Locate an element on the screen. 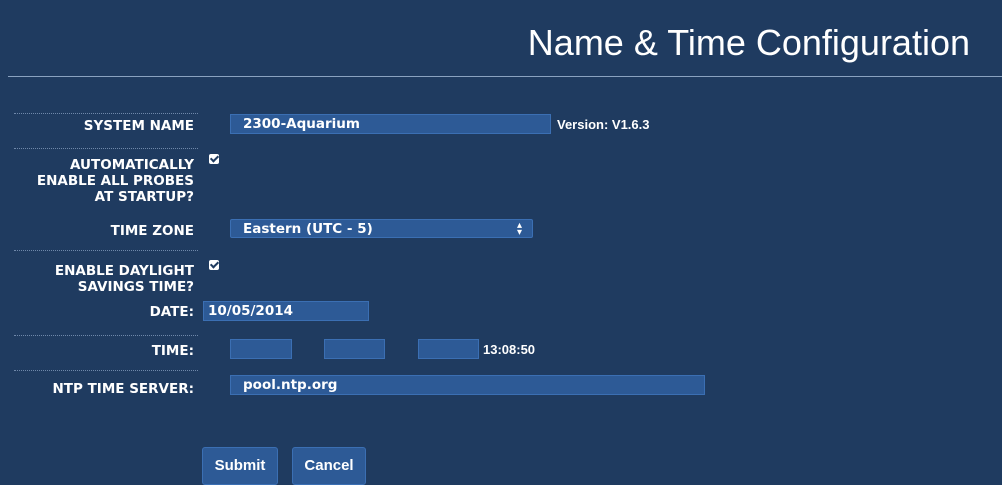 This screenshot has width=1002, height=485. title-divider is located at coordinates (505, 76).